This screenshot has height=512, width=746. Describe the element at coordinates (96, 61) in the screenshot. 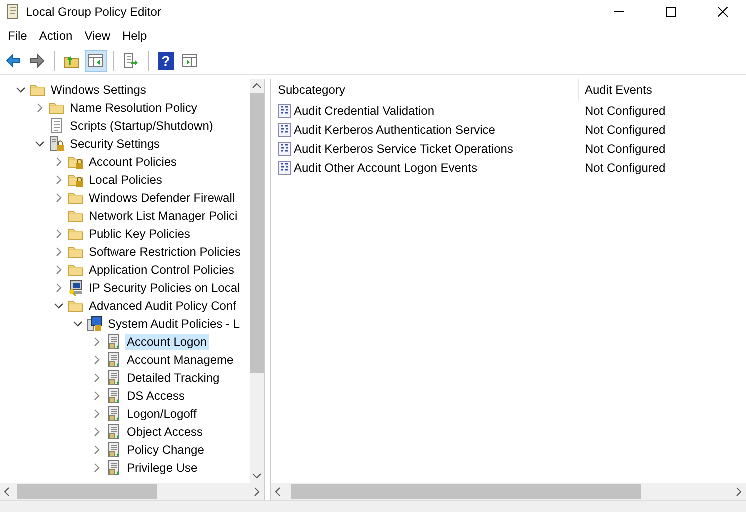

I see `tree-button` at that location.